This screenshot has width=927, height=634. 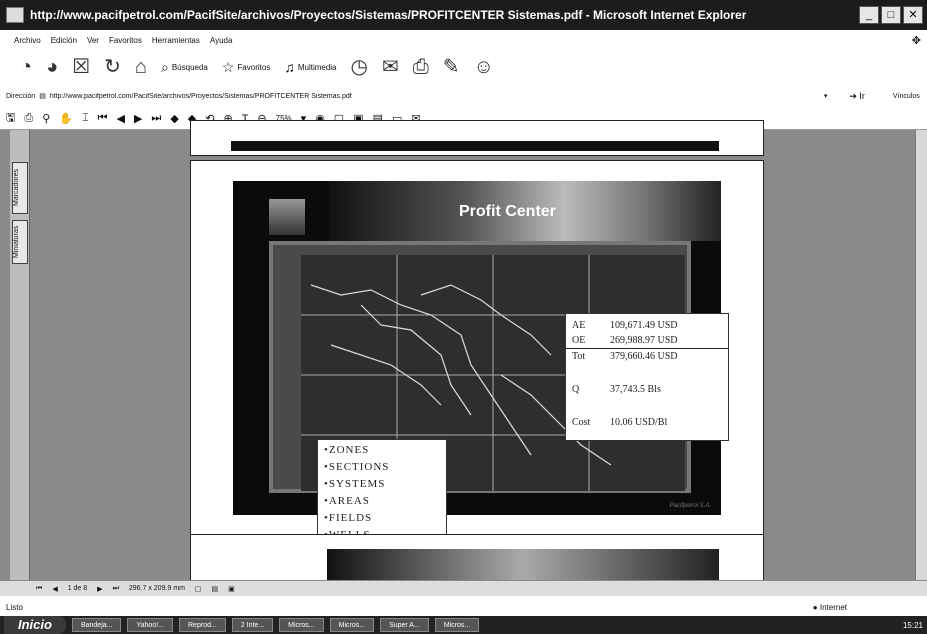 What do you see at coordinates (357, 467) in the screenshot?
I see `list-item: •SECTIONS` at bounding box center [357, 467].